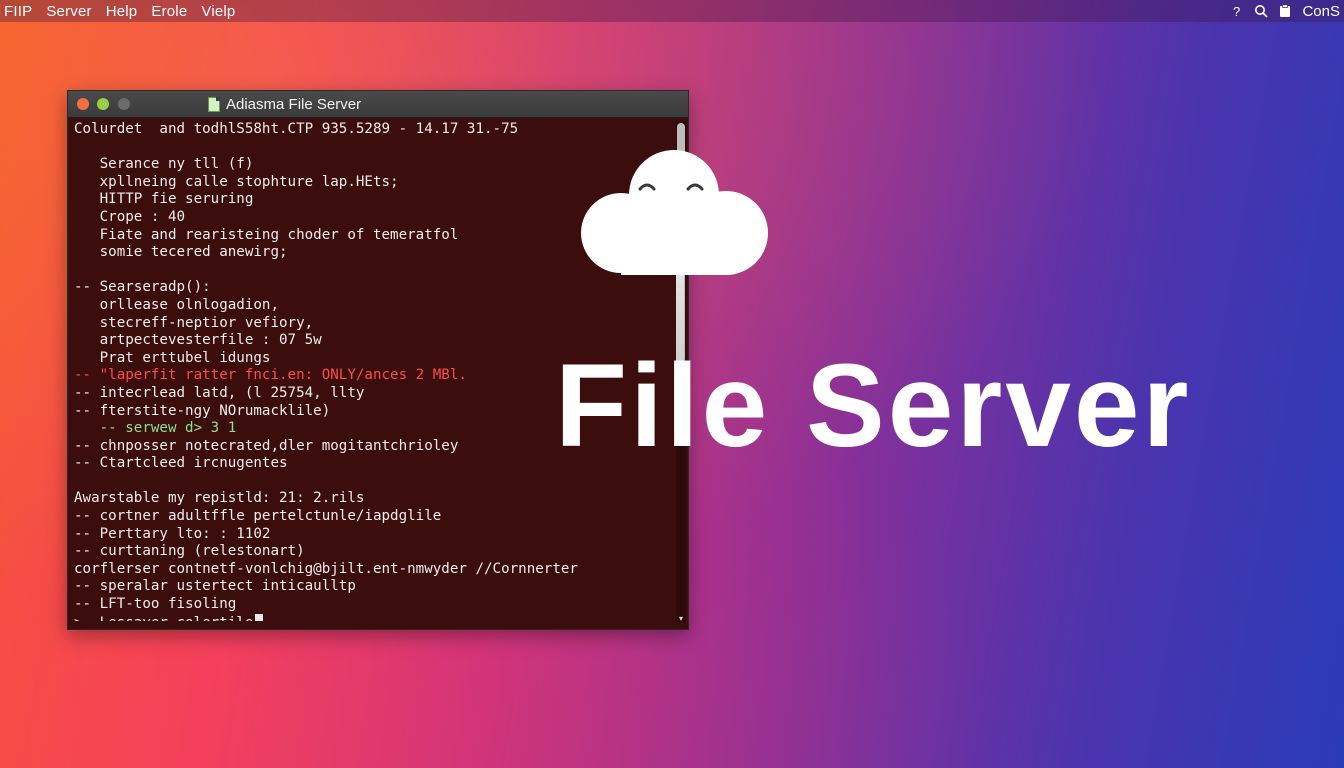 The width and height of the screenshot is (1344, 768). Describe the element at coordinates (674, 212) in the screenshot. I see `cloud-icon` at that location.